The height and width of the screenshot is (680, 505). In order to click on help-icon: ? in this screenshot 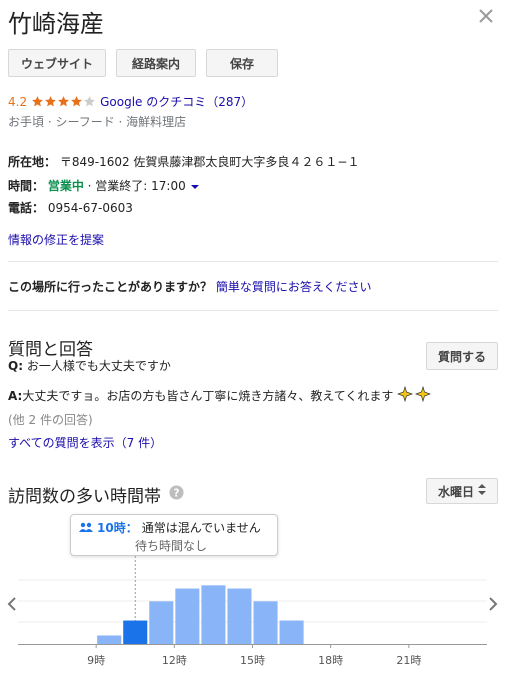, I will do `click(176, 494)`.